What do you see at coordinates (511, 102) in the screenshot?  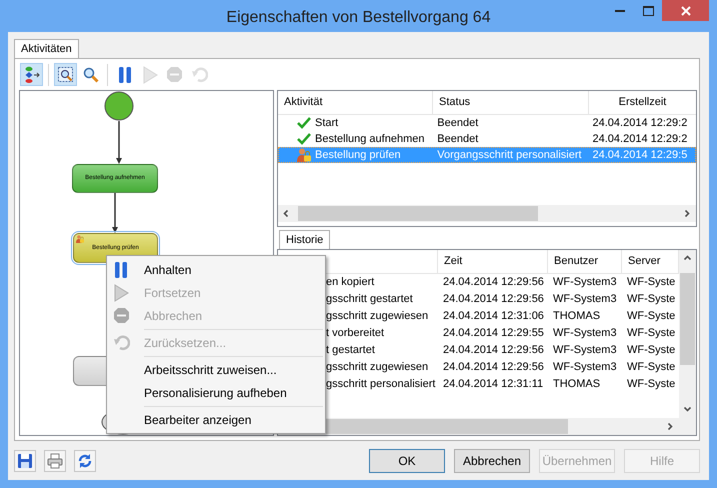 I see `column-header: Status` at bounding box center [511, 102].